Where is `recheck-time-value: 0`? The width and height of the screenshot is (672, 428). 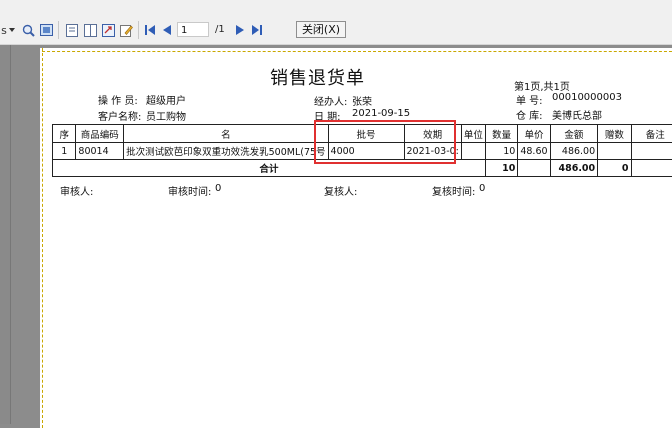
recheck-time-value: 0 is located at coordinates (482, 188).